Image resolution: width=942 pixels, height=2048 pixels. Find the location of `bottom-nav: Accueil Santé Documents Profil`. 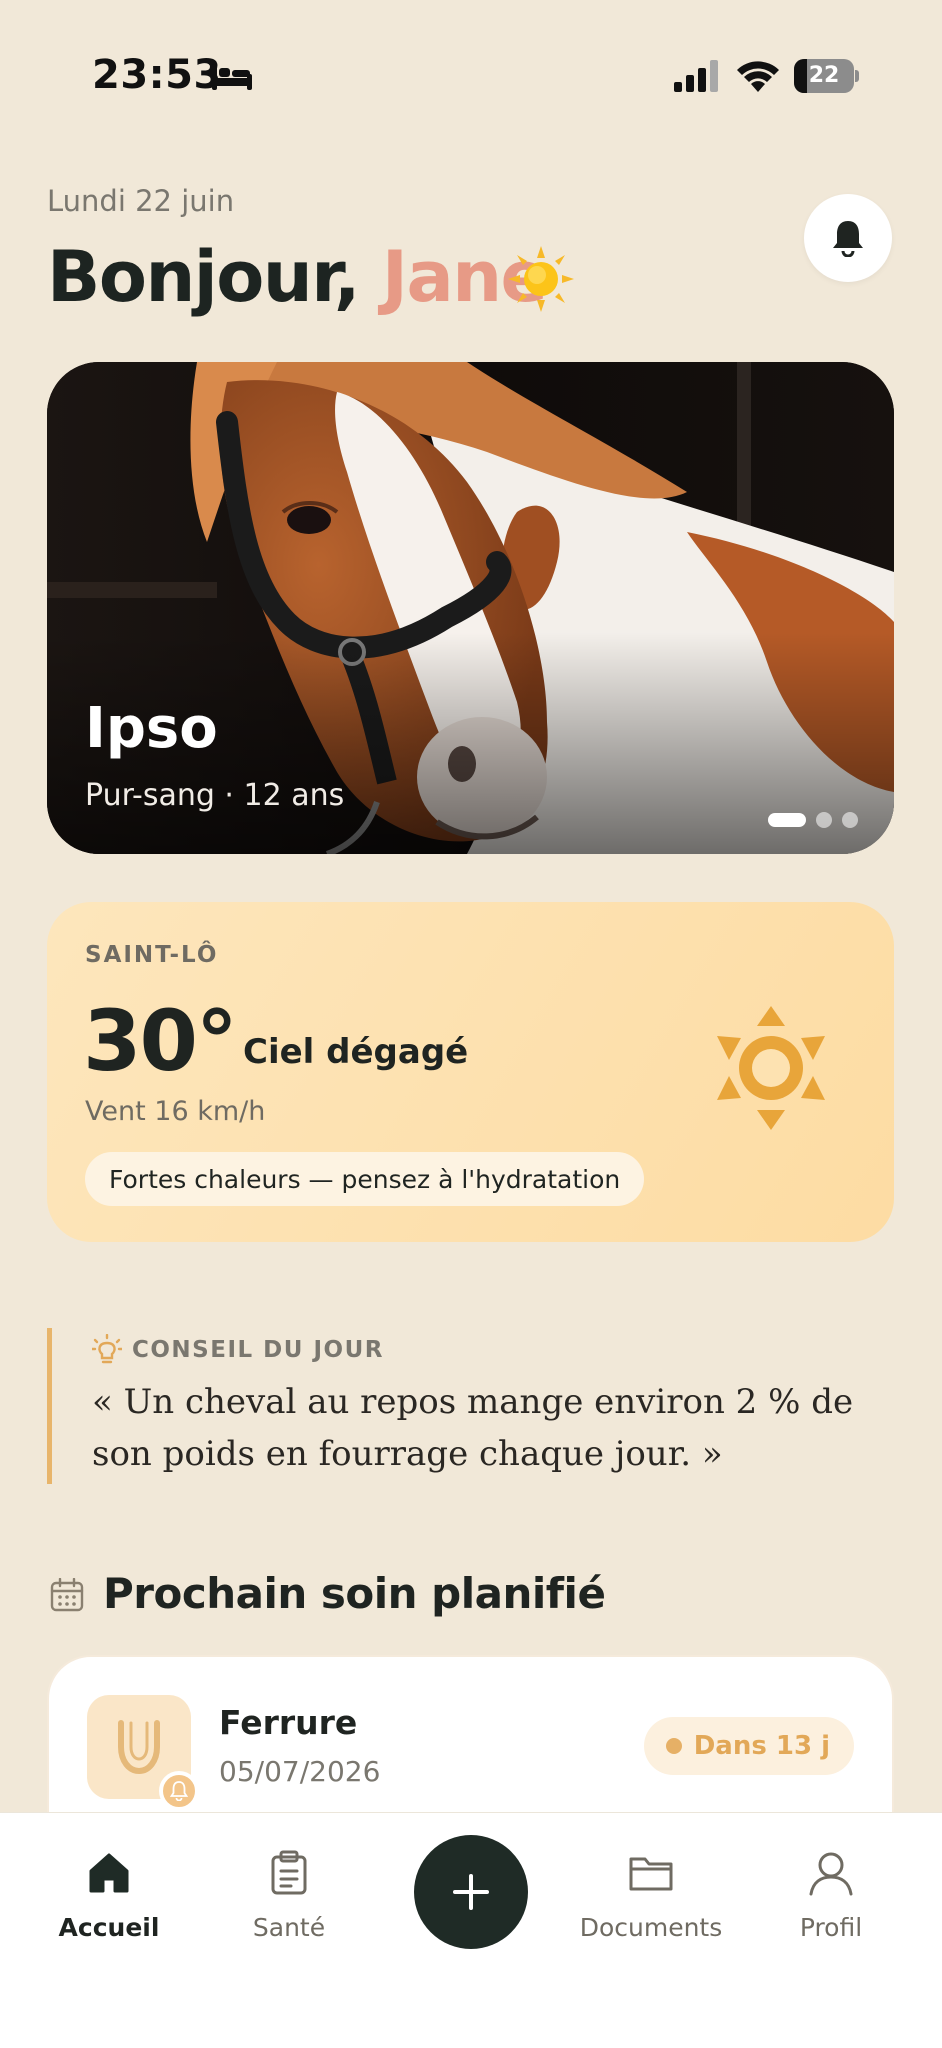

bottom-nav: Accueil Santé Documents Profil is located at coordinates (471, 1930).